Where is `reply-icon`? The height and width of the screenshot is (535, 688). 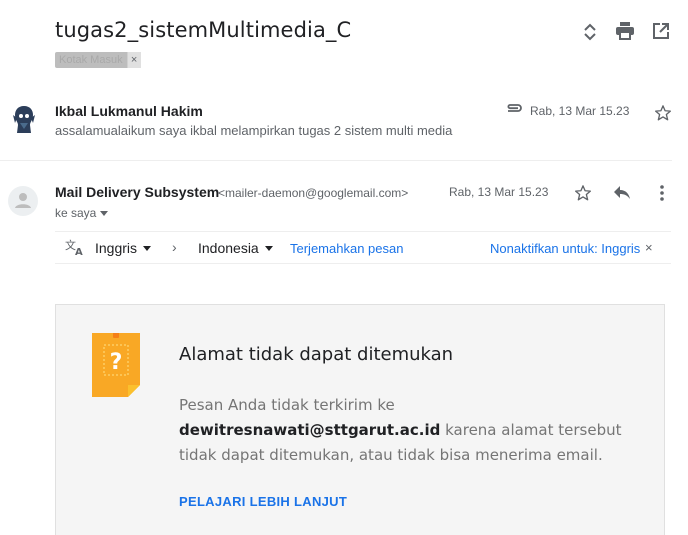 reply-icon is located at coordinates (622, 193).